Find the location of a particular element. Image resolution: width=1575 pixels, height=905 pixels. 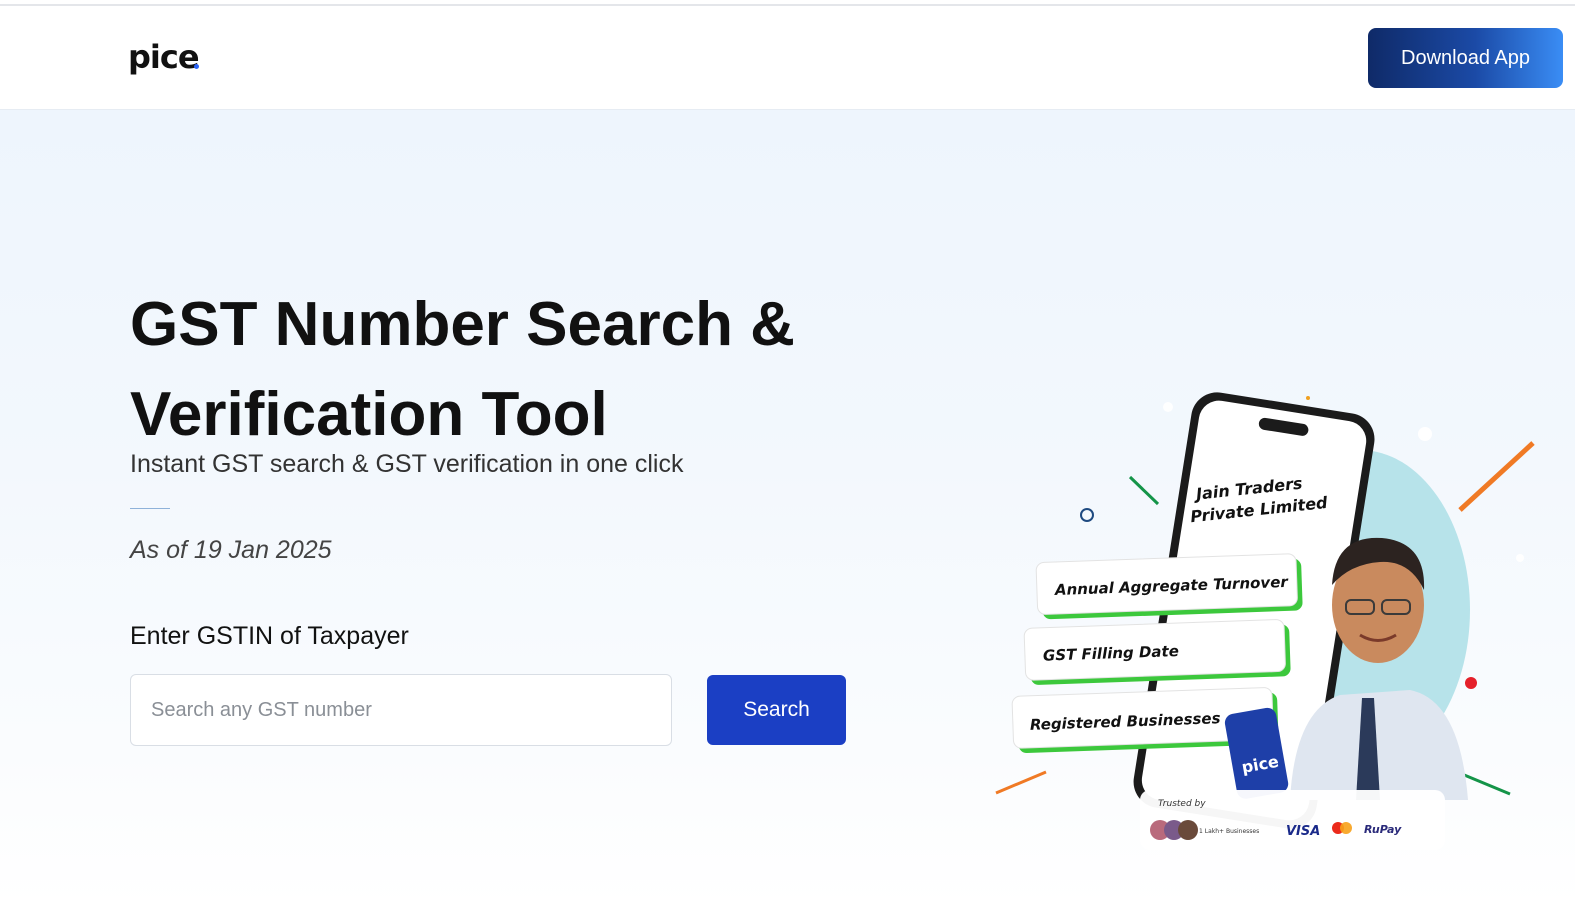

avatar is located at coordinates (1188, 830).